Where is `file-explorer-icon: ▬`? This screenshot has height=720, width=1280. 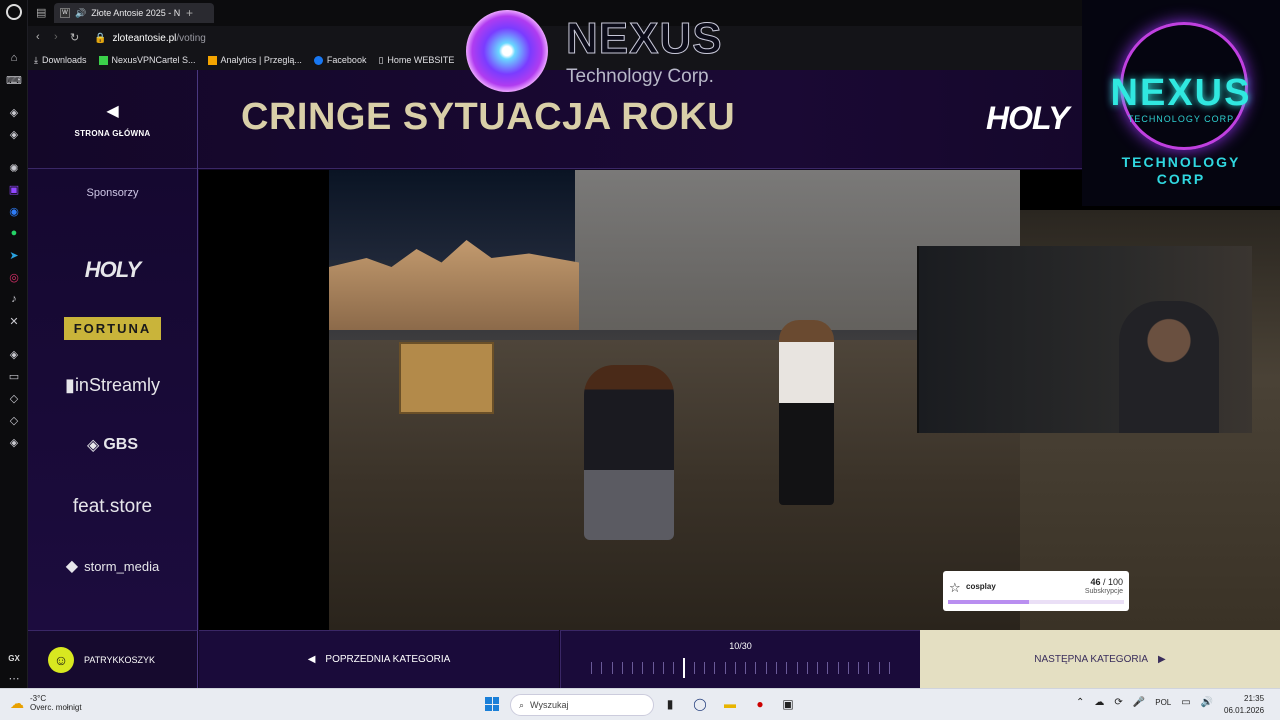 file-explorer-icon: ▬ is located at coordinates (730, 704).